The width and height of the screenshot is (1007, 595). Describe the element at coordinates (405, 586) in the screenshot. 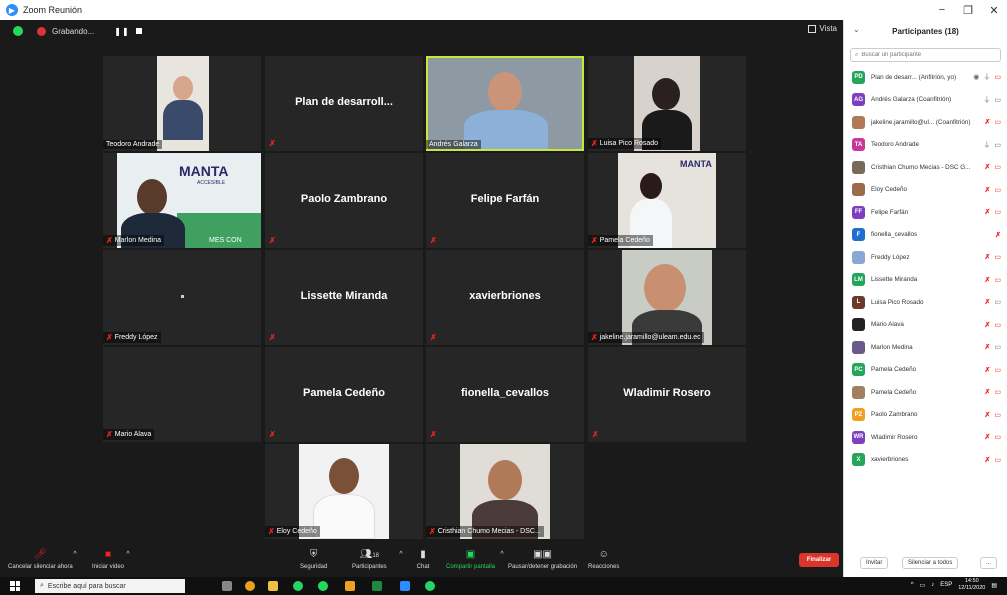

I see `zoom-taskbar-icon` at that location.